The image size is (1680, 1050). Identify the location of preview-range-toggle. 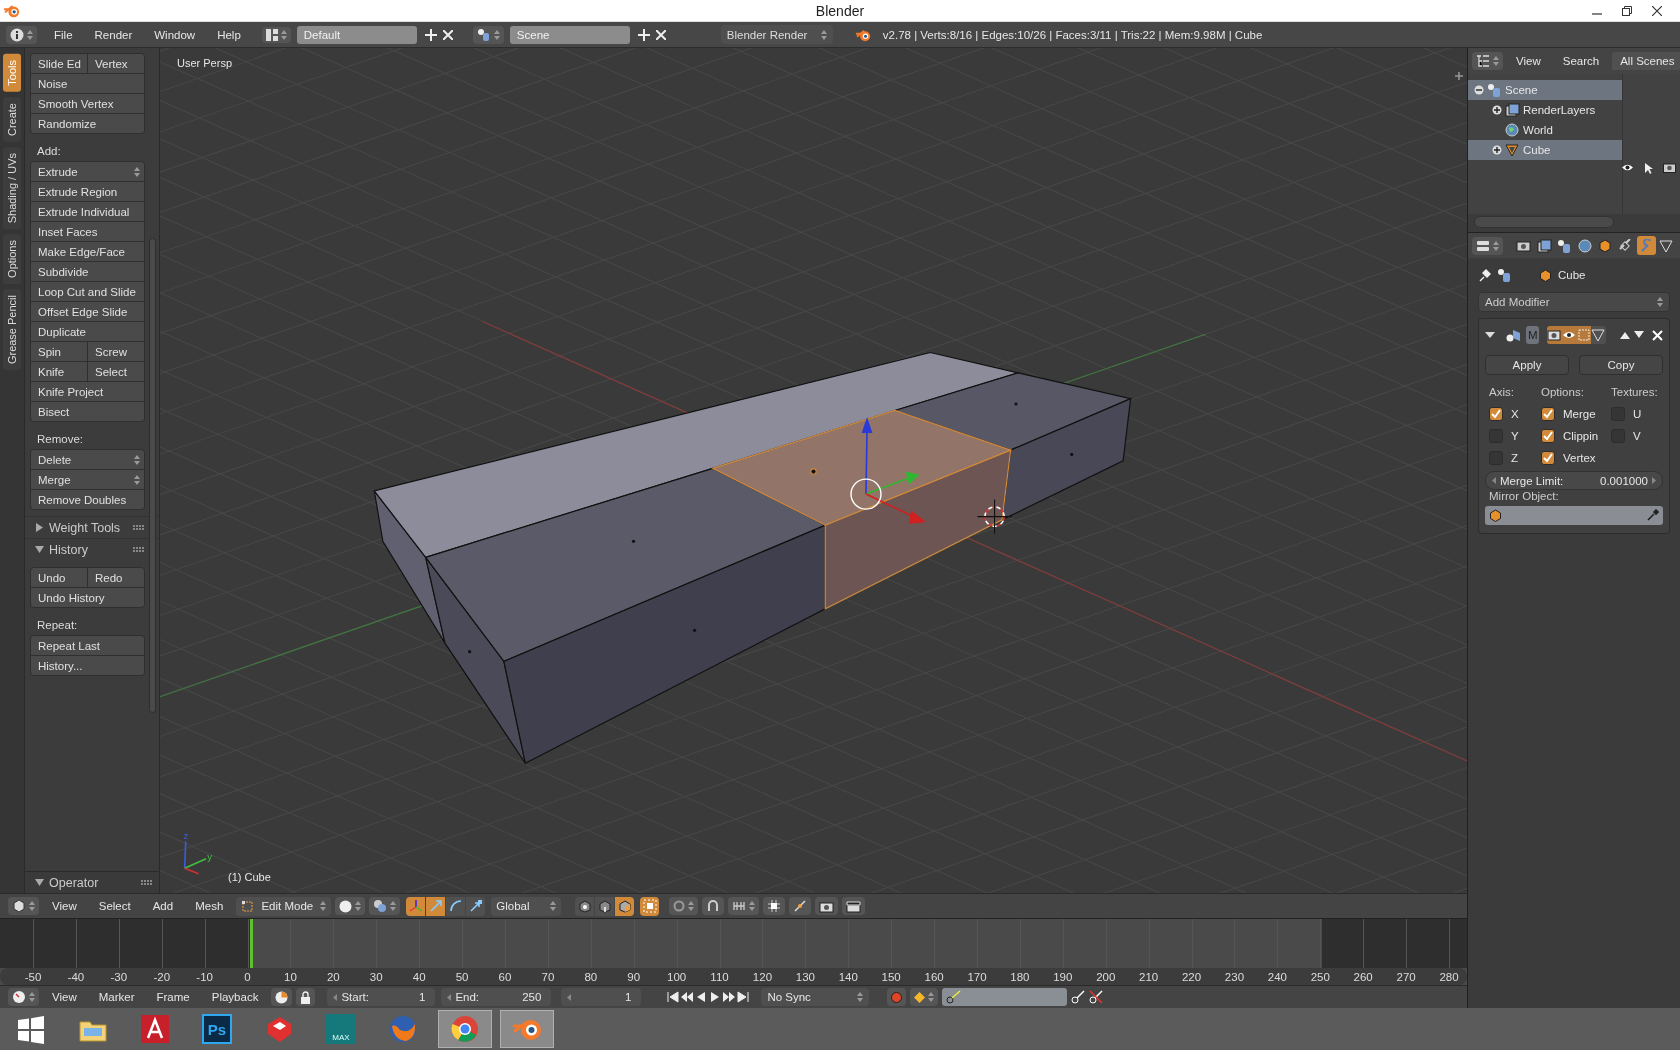
(282, 997).